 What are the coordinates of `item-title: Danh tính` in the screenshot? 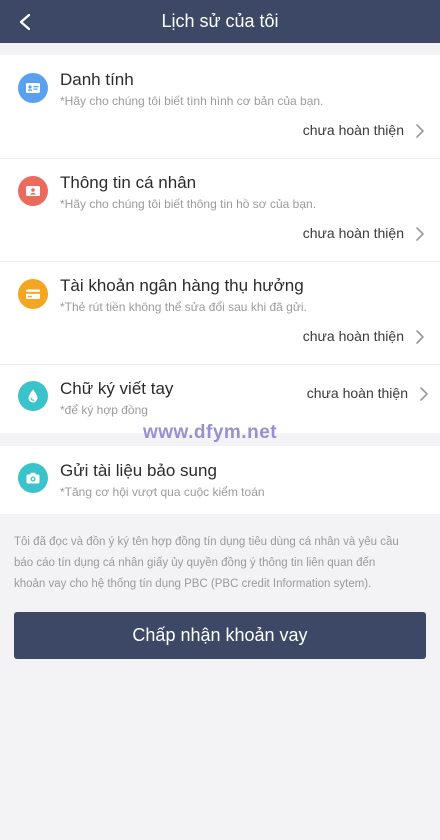 It's located at (97, 79).